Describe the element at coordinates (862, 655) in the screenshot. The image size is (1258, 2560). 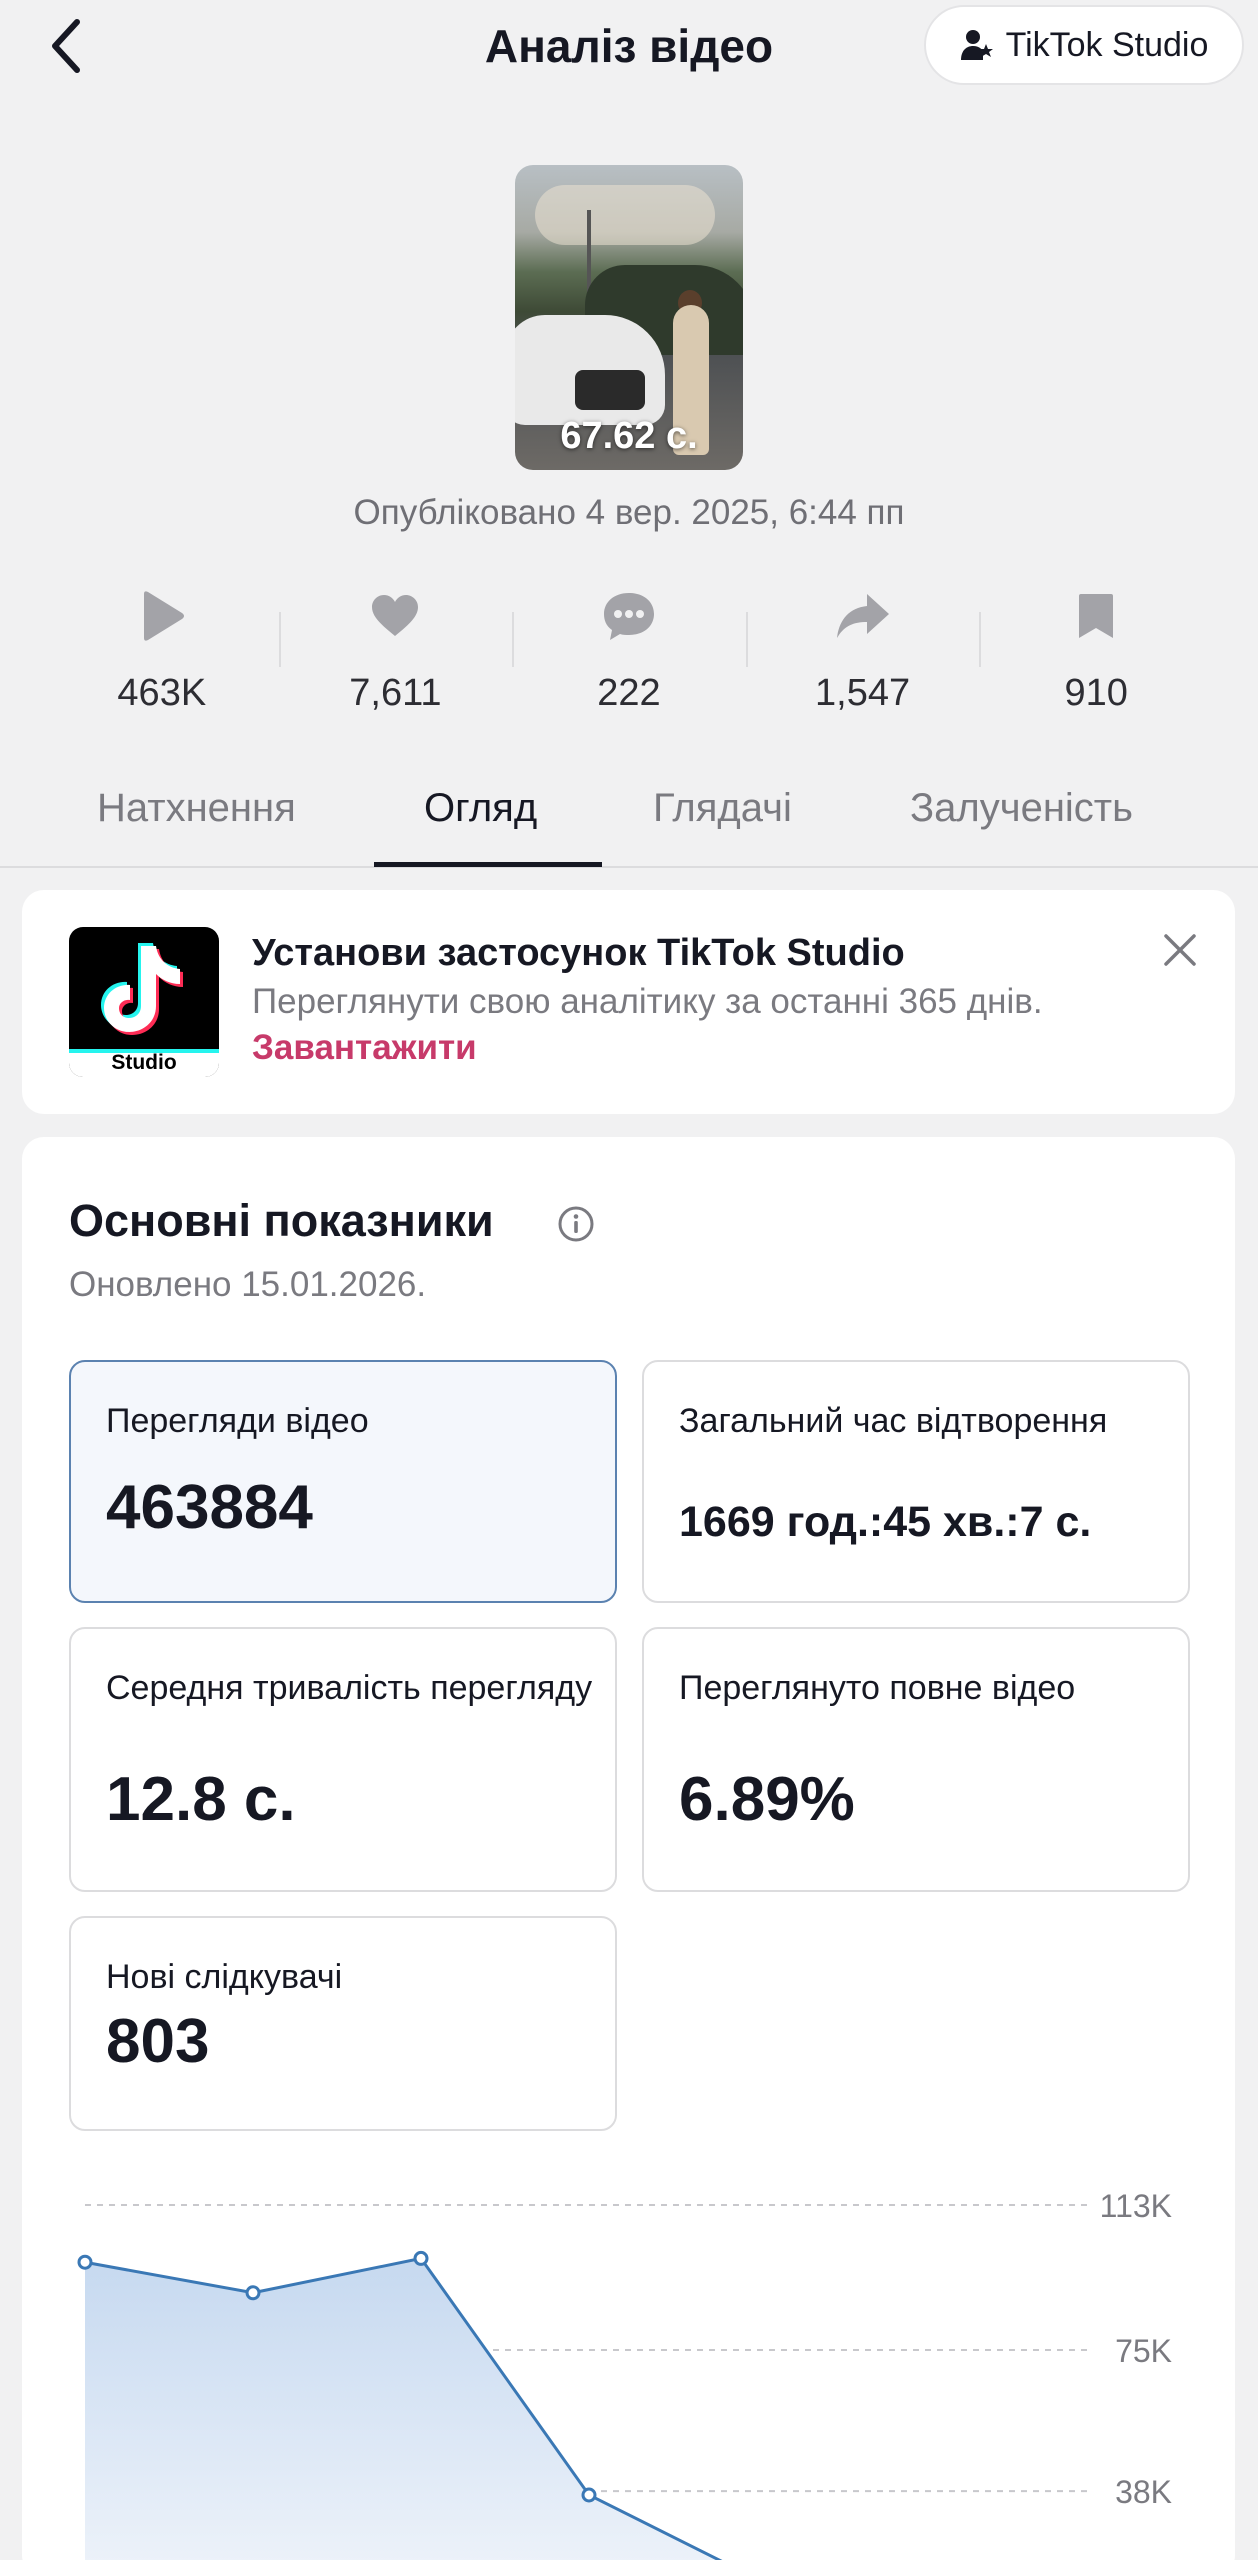
I see `stat-shares: 1,547` at that location.